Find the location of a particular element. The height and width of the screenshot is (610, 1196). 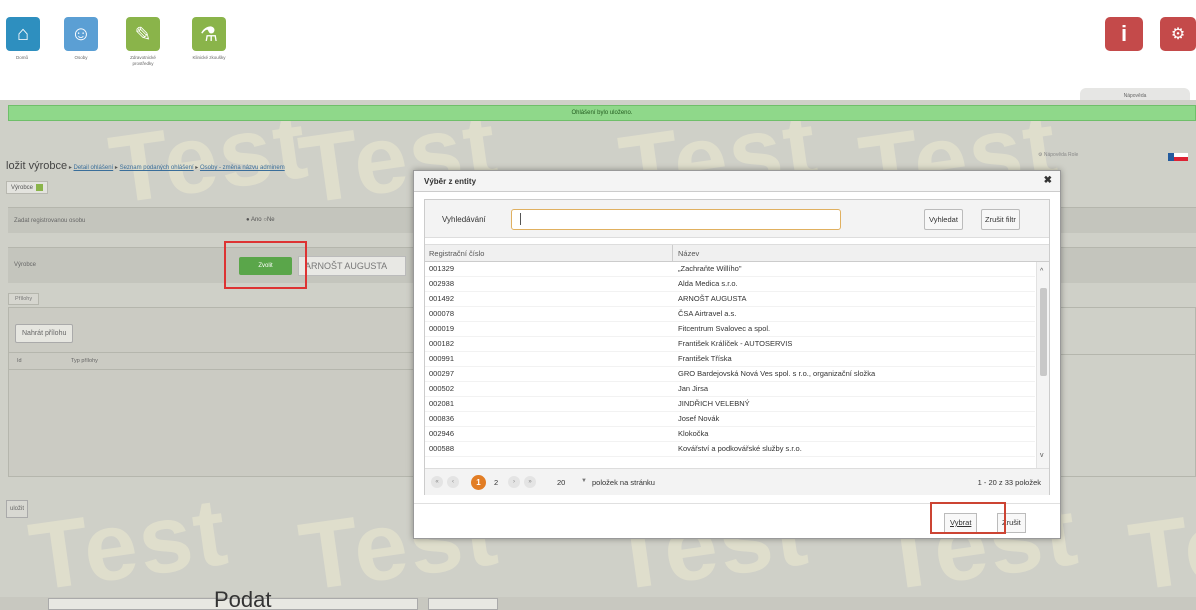

dialog-titlebar: Výběr z entity ✖ is located at coordinates (737, 181).